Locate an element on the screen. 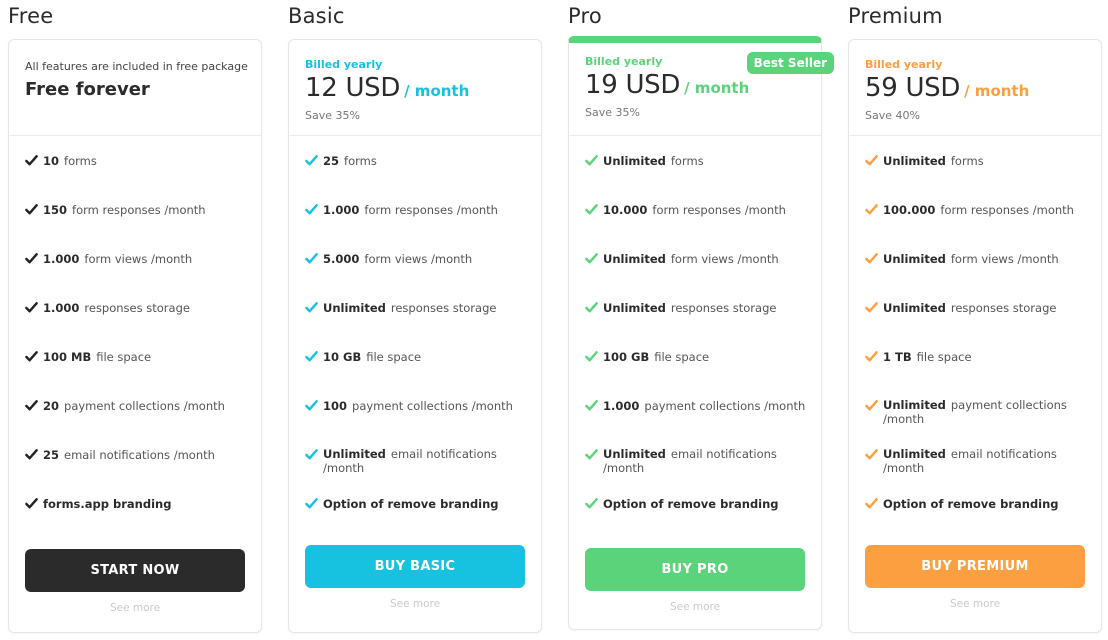  feature-item: 1.000 responses storage is located at coordinates (143, 307).